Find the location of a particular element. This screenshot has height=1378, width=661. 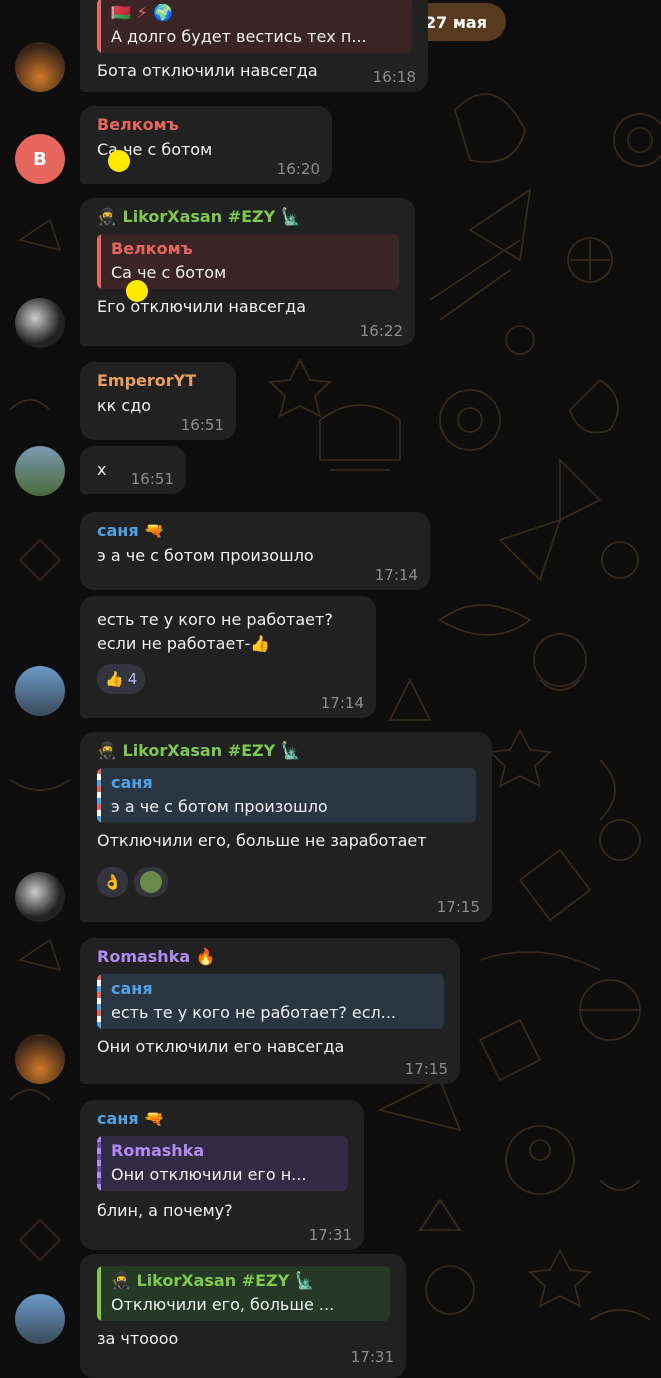

message-text: если не работает-👍 is located at coordinates (228, 644).